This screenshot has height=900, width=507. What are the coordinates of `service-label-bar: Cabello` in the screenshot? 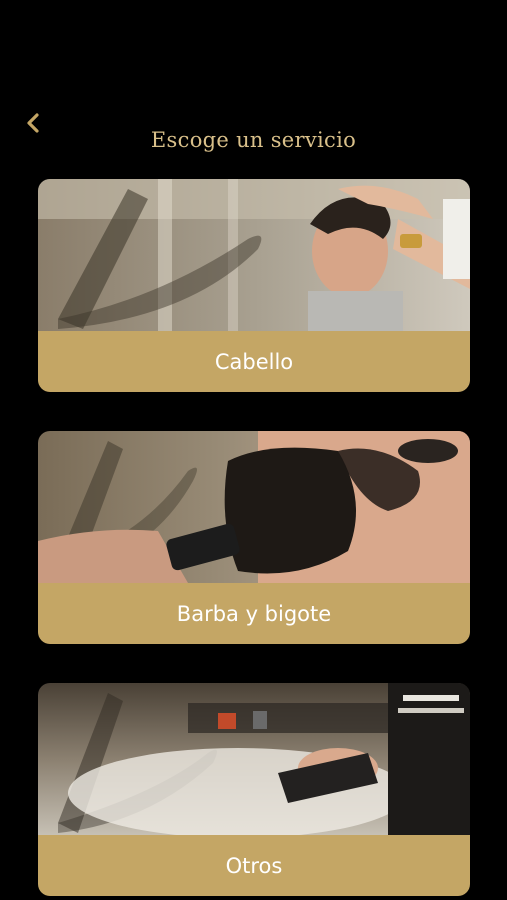 It's located at (254, 361).